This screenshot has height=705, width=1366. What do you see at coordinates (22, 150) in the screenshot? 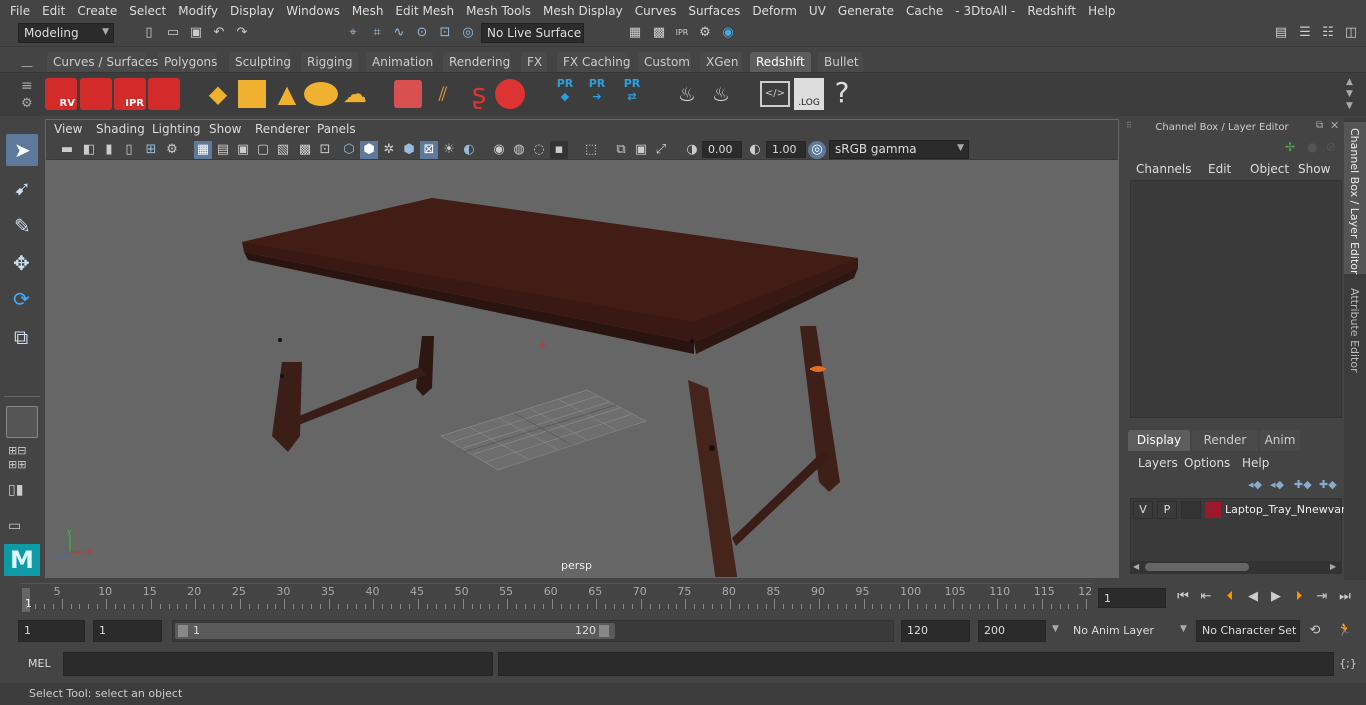
I see `select-tool-icon: ➤` at bounding box center [22, 150].